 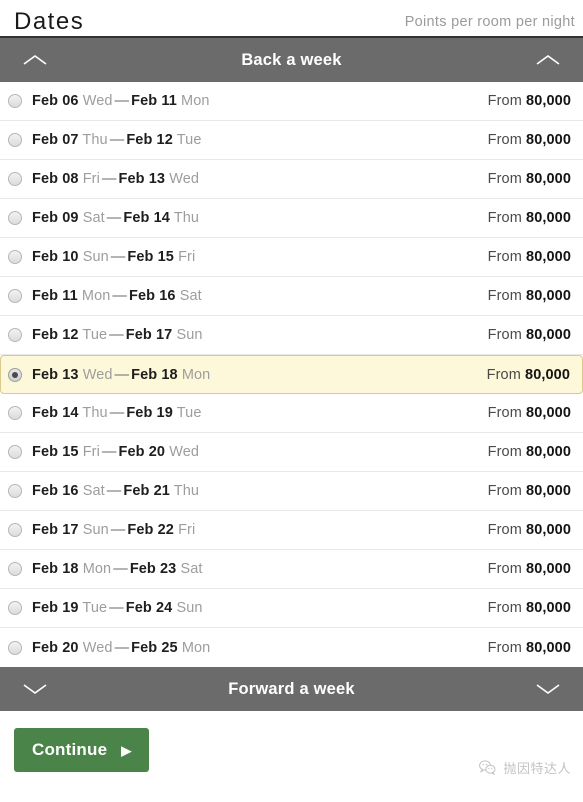 What do you see at coordinates (291, 491) in the screenshot?
I see `date-option-row: Feb 16 Sat — Feb 21 Thu From 80,000` at bounding box center [291, 491].